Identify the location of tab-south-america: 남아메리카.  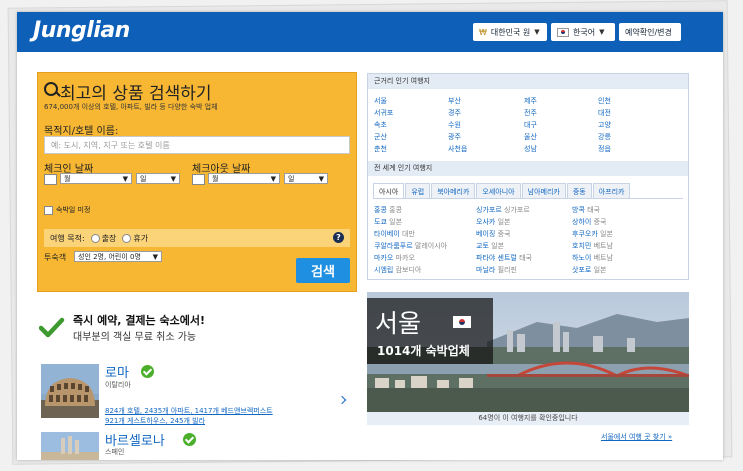
(543, 191).